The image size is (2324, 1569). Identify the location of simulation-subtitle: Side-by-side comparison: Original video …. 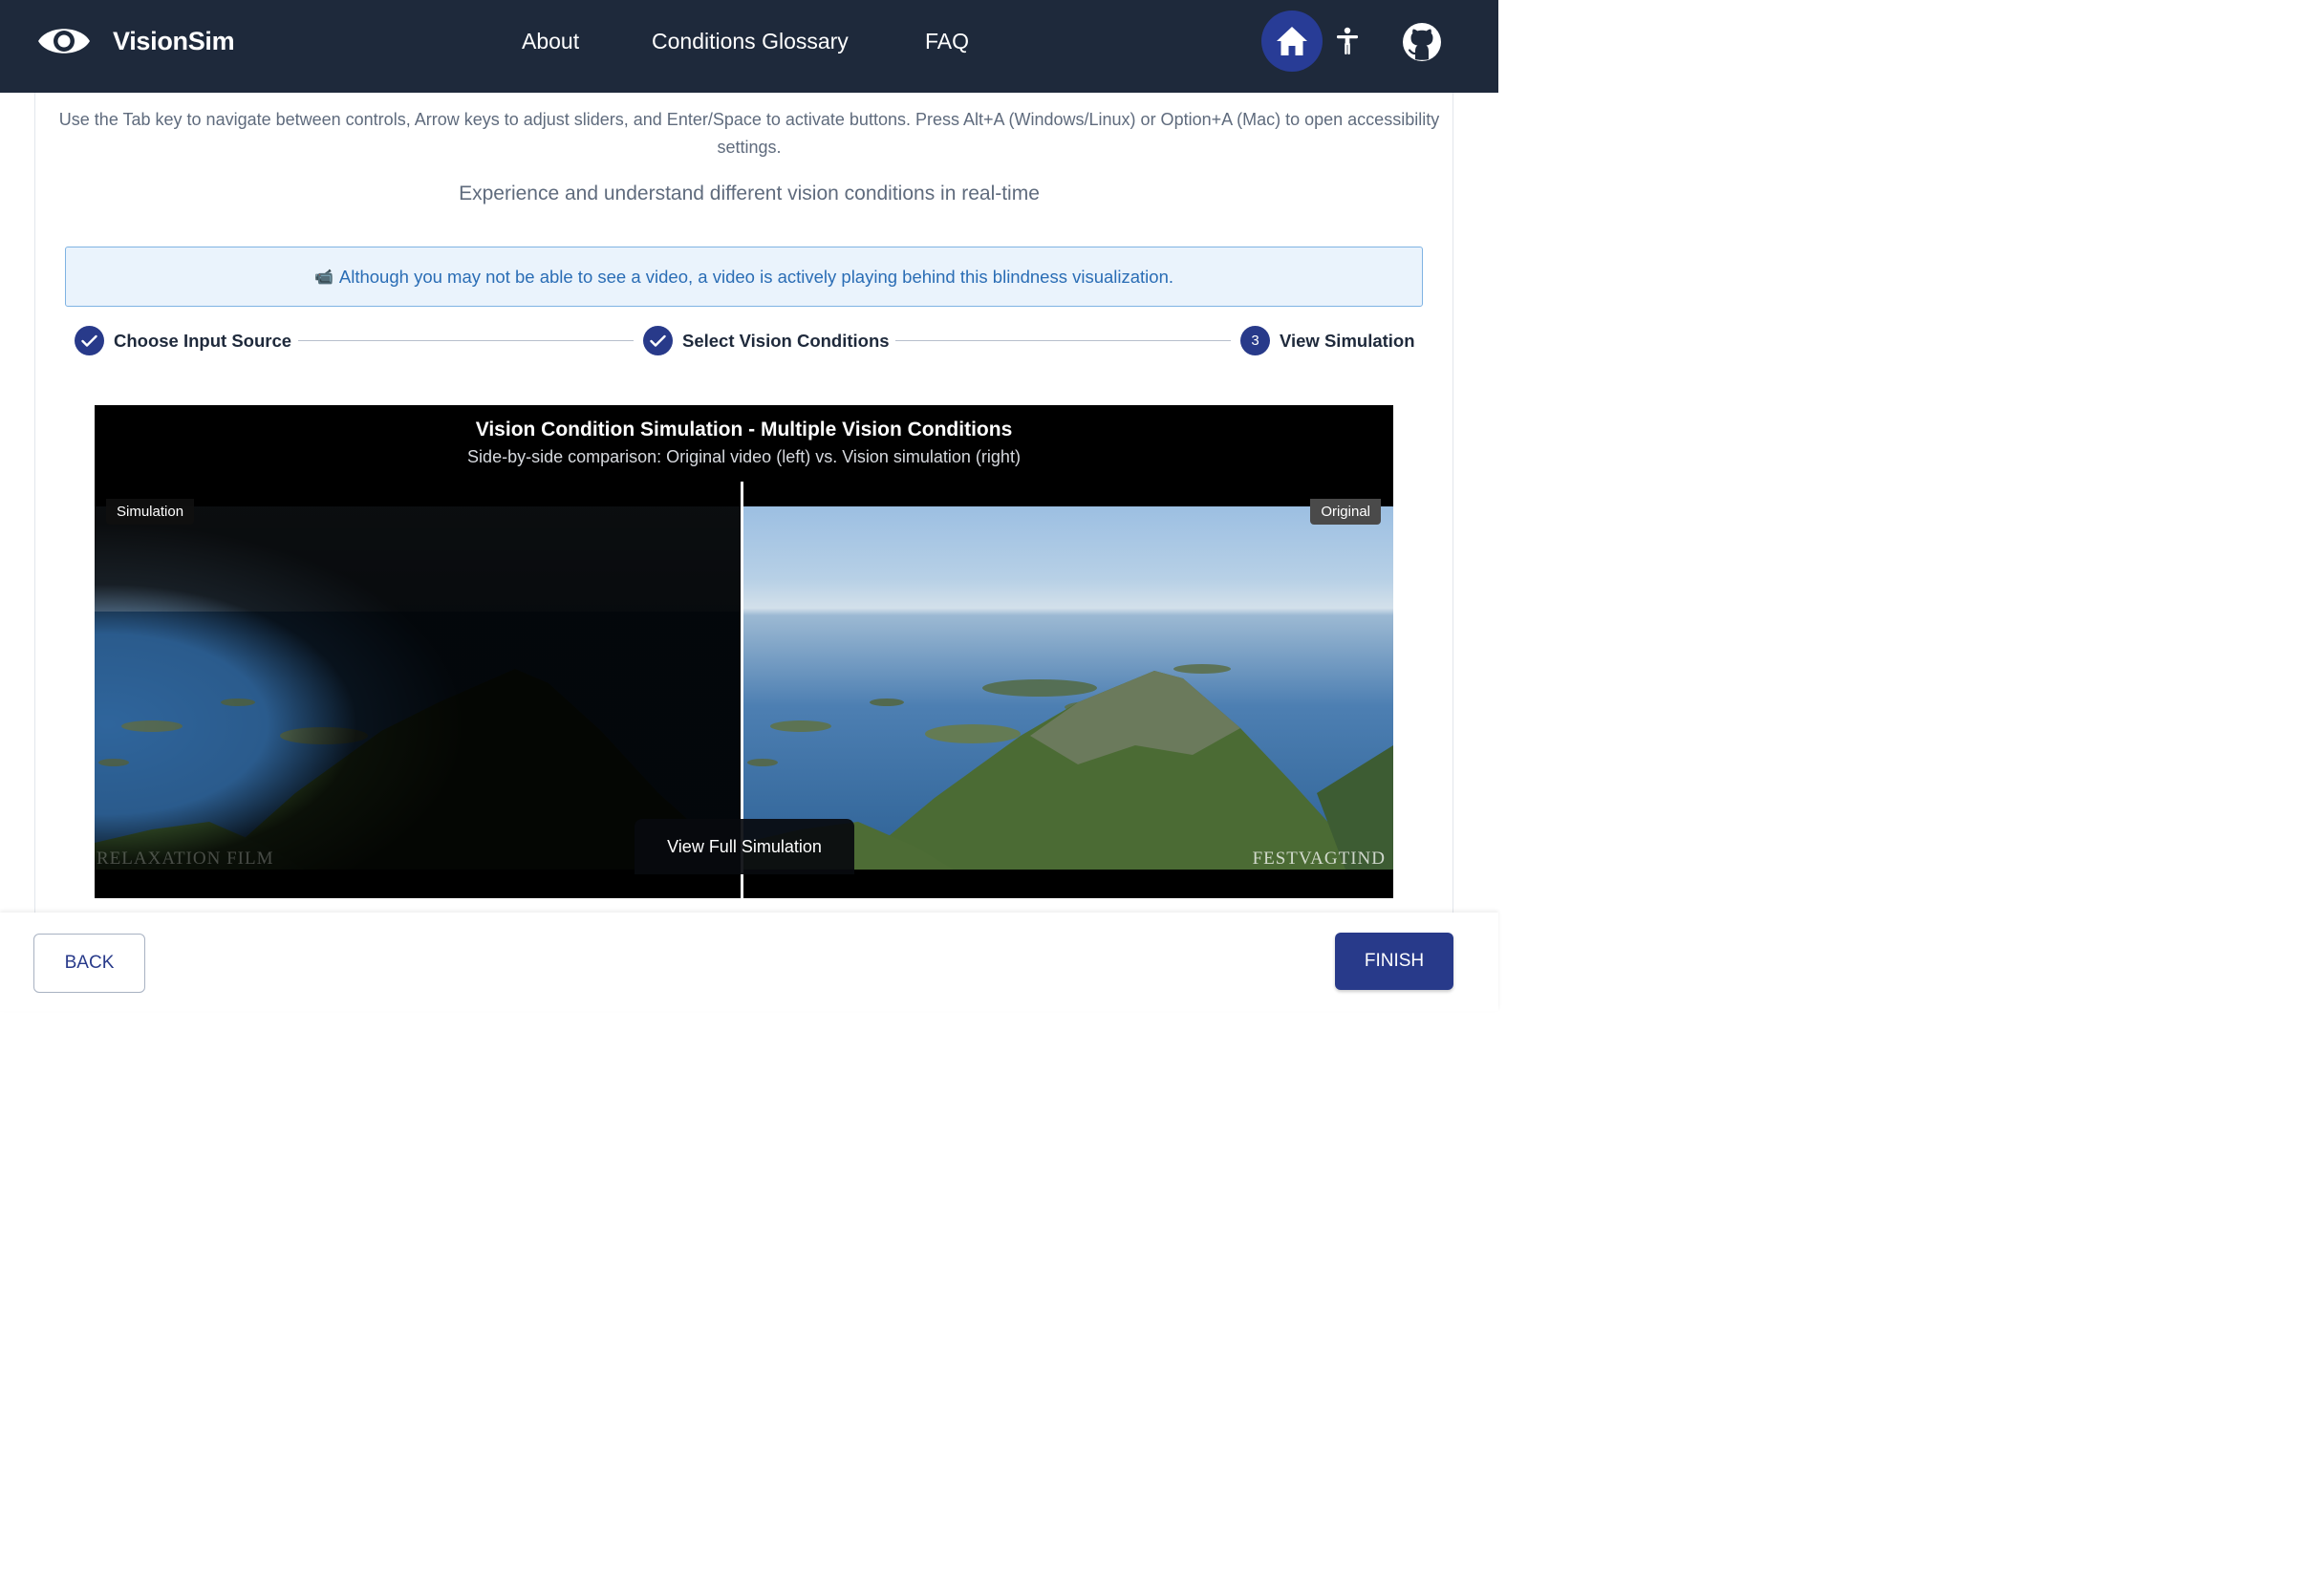
(744, 456).